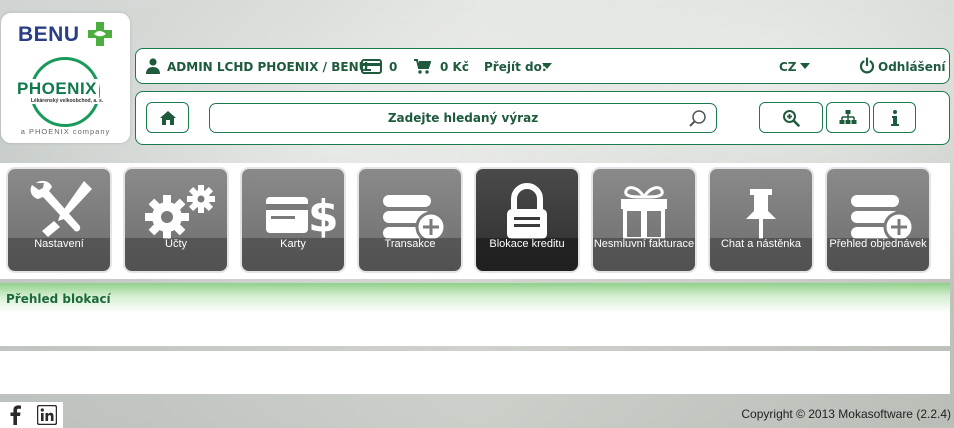 Image resolution: width=954 pixels, height=428 pixels. I want to click on sitemap-button, so click(848, 117).